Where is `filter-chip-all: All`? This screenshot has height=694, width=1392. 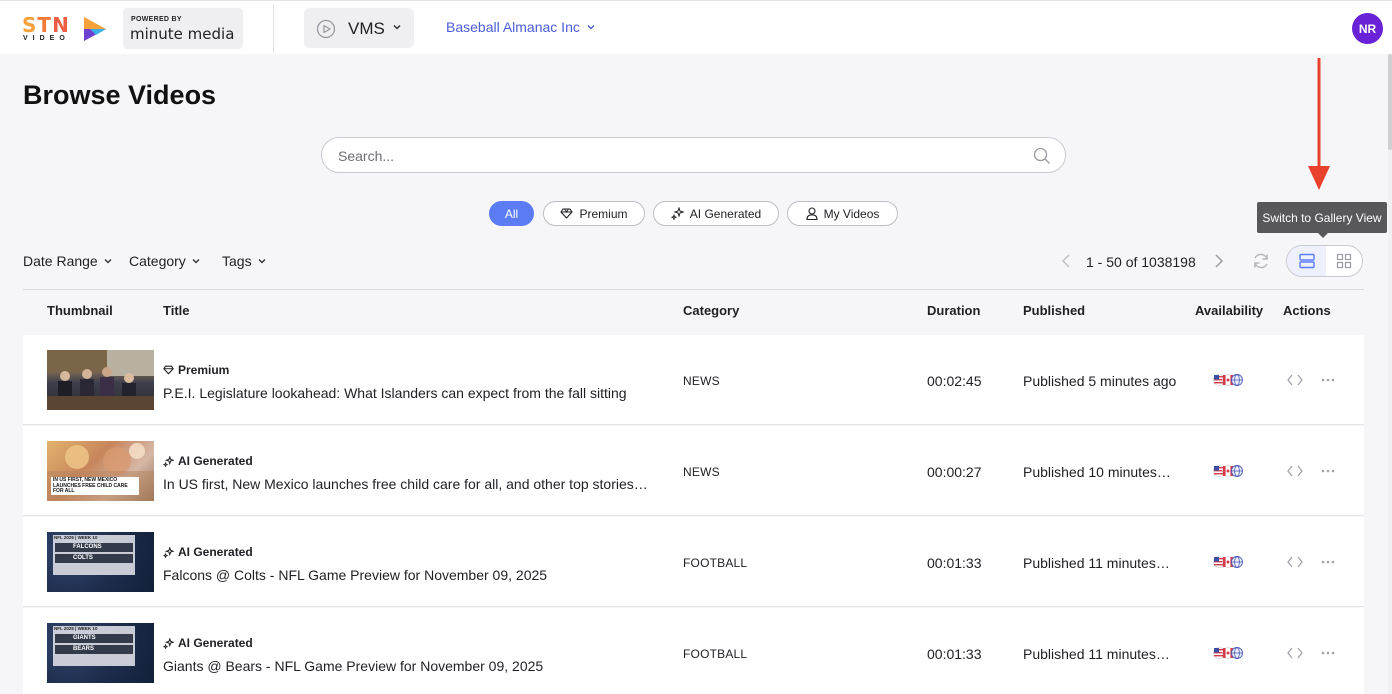
filter-chip-all: All is located at coordinates (511, 213).